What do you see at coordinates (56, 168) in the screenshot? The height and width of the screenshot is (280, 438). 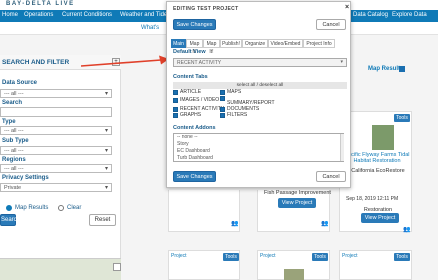 I see `regions-select: --- all --- ▾` at bounding box center [56, 168].